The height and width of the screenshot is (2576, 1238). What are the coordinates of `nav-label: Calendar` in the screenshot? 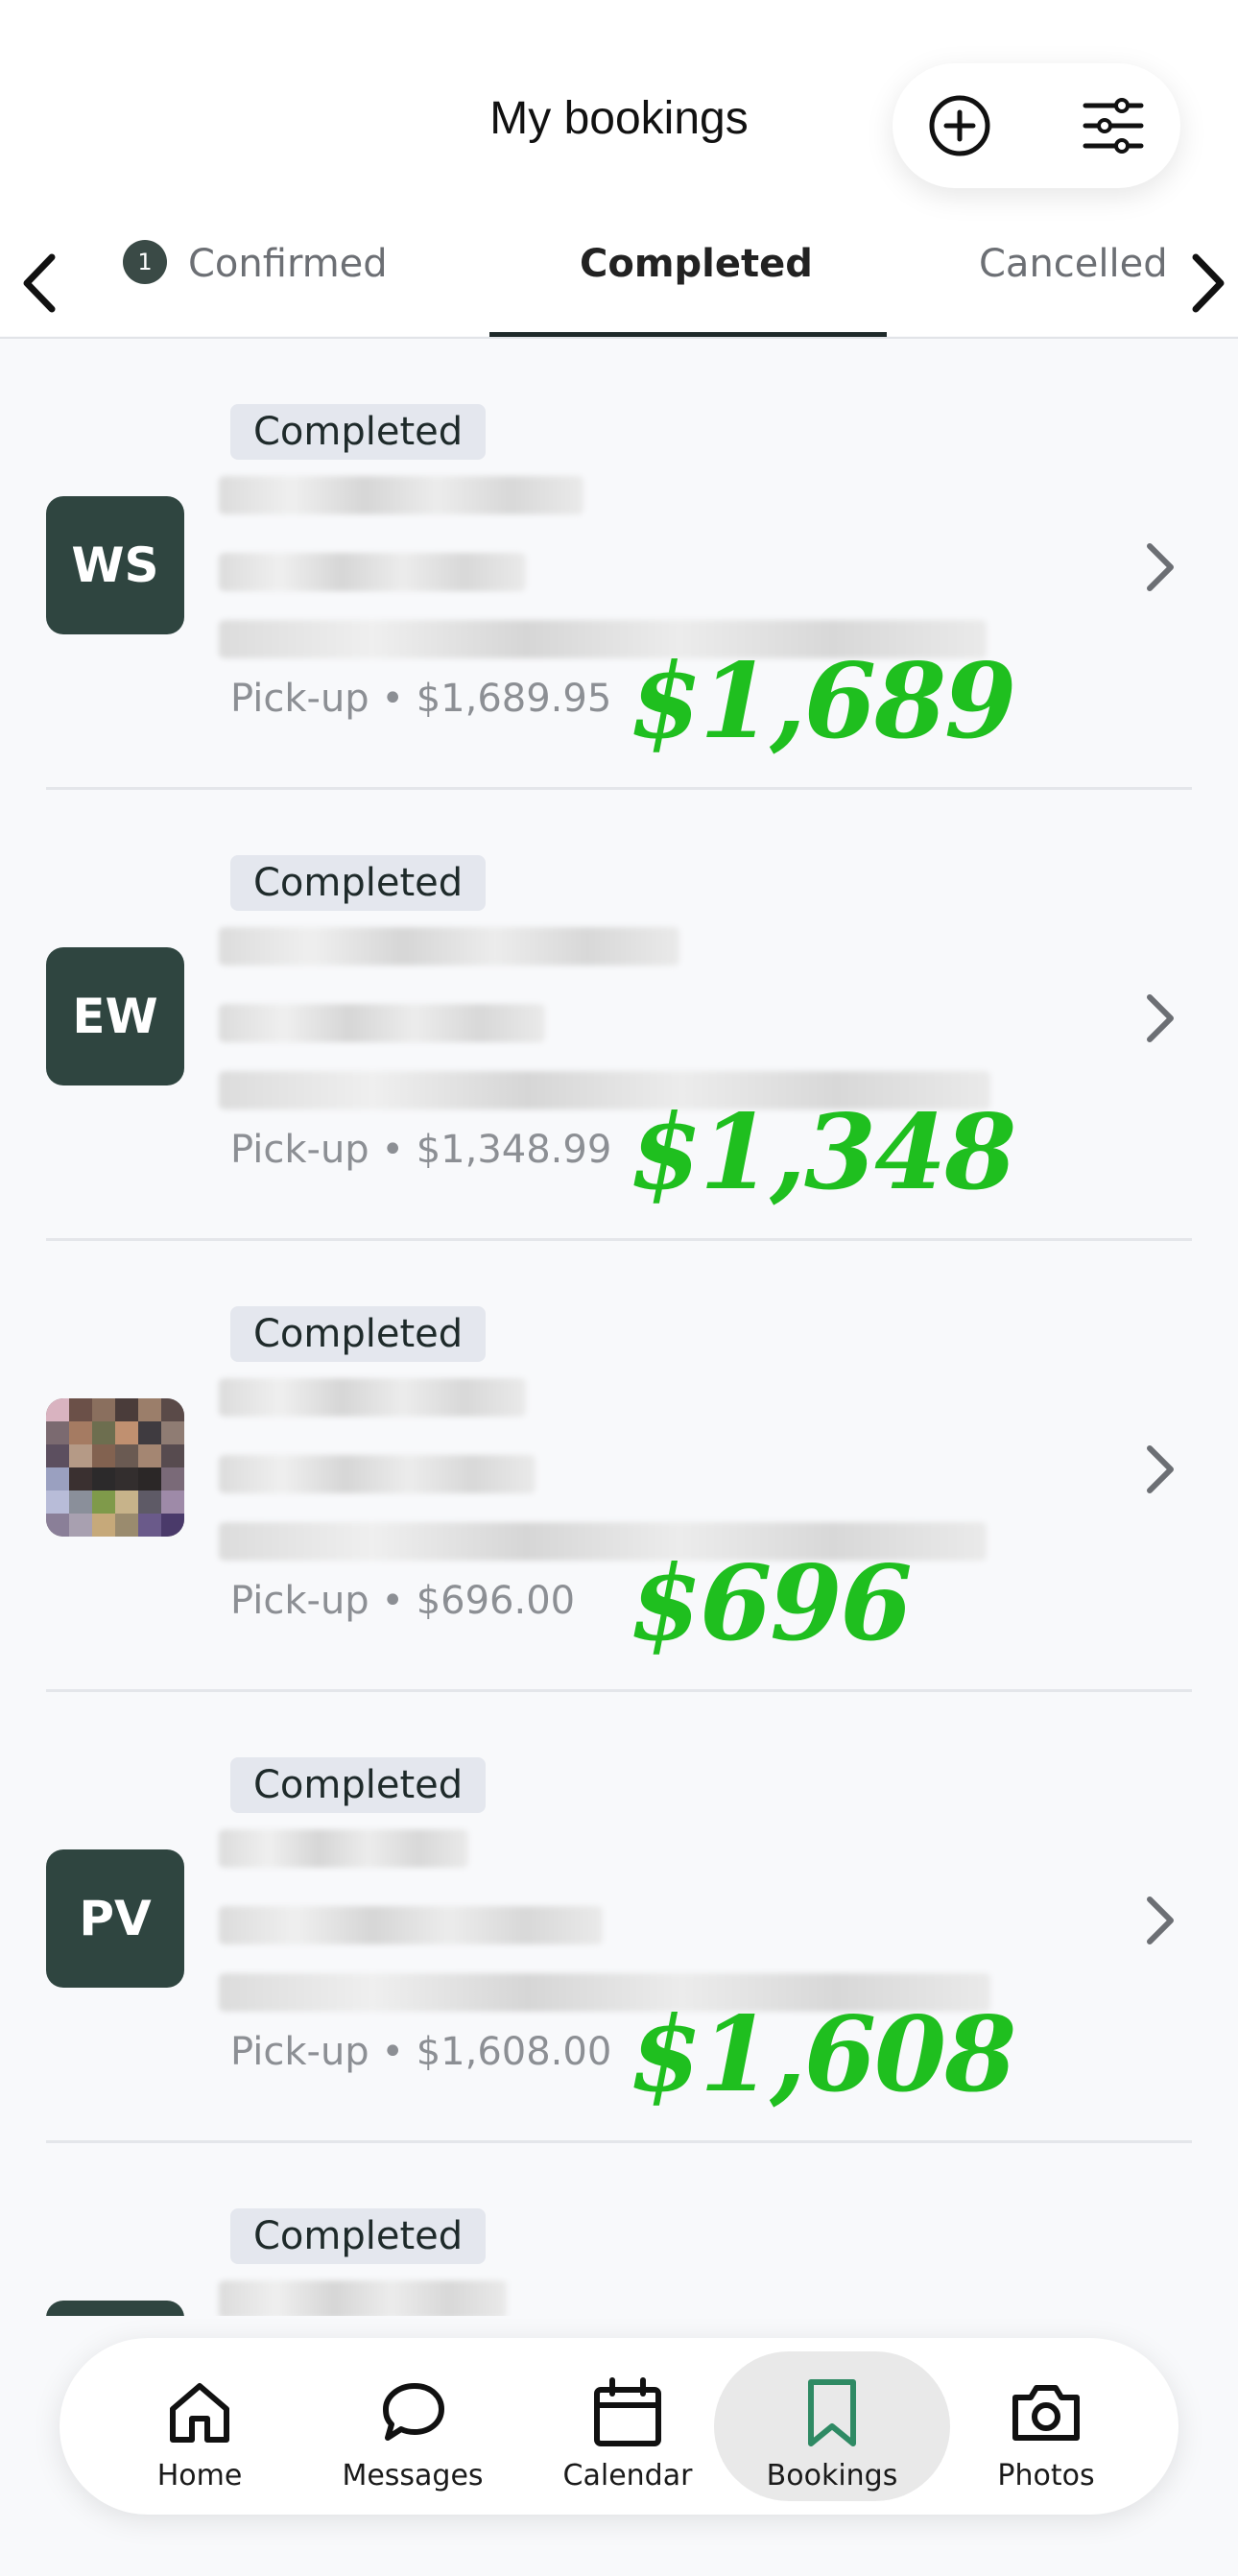 It's located at (627, 2476).